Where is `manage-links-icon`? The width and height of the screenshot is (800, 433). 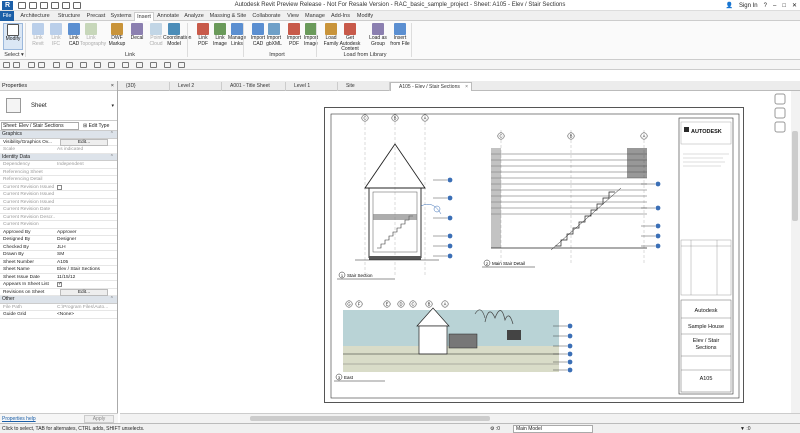
manage-links-icon is located at coordinates (237, 29).